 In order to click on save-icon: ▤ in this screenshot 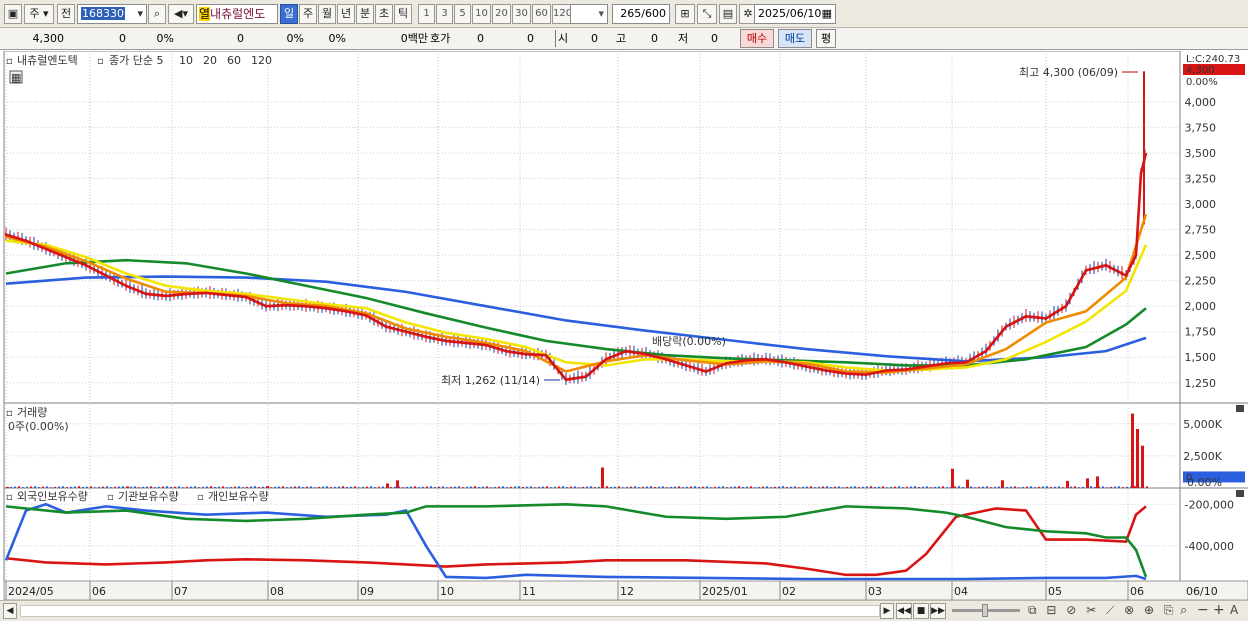, I will do `click(728, 14)`.